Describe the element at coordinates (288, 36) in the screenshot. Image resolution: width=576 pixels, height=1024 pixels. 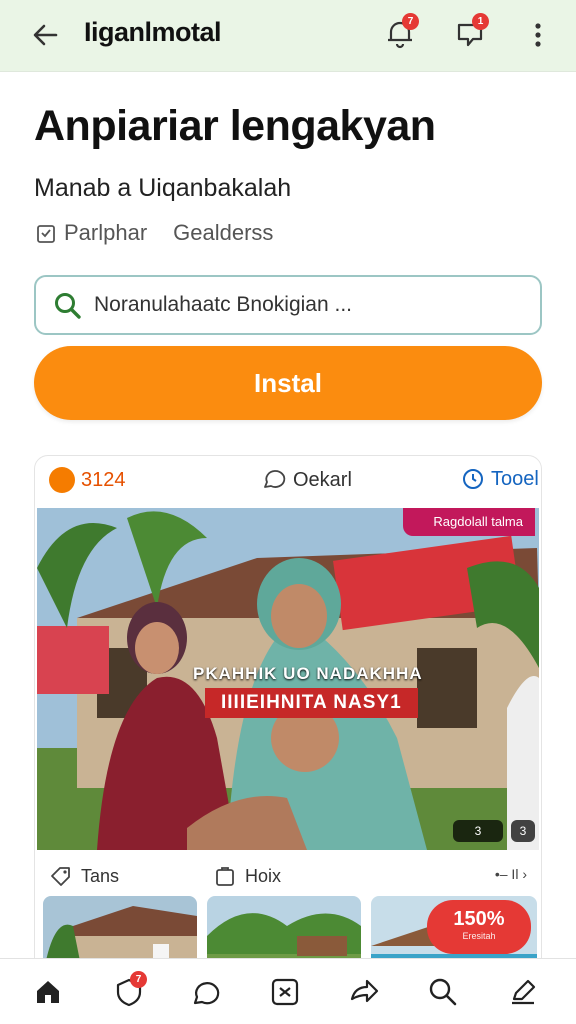
I see `top-app-bar: Iiganlmotal 7 1` at that location.